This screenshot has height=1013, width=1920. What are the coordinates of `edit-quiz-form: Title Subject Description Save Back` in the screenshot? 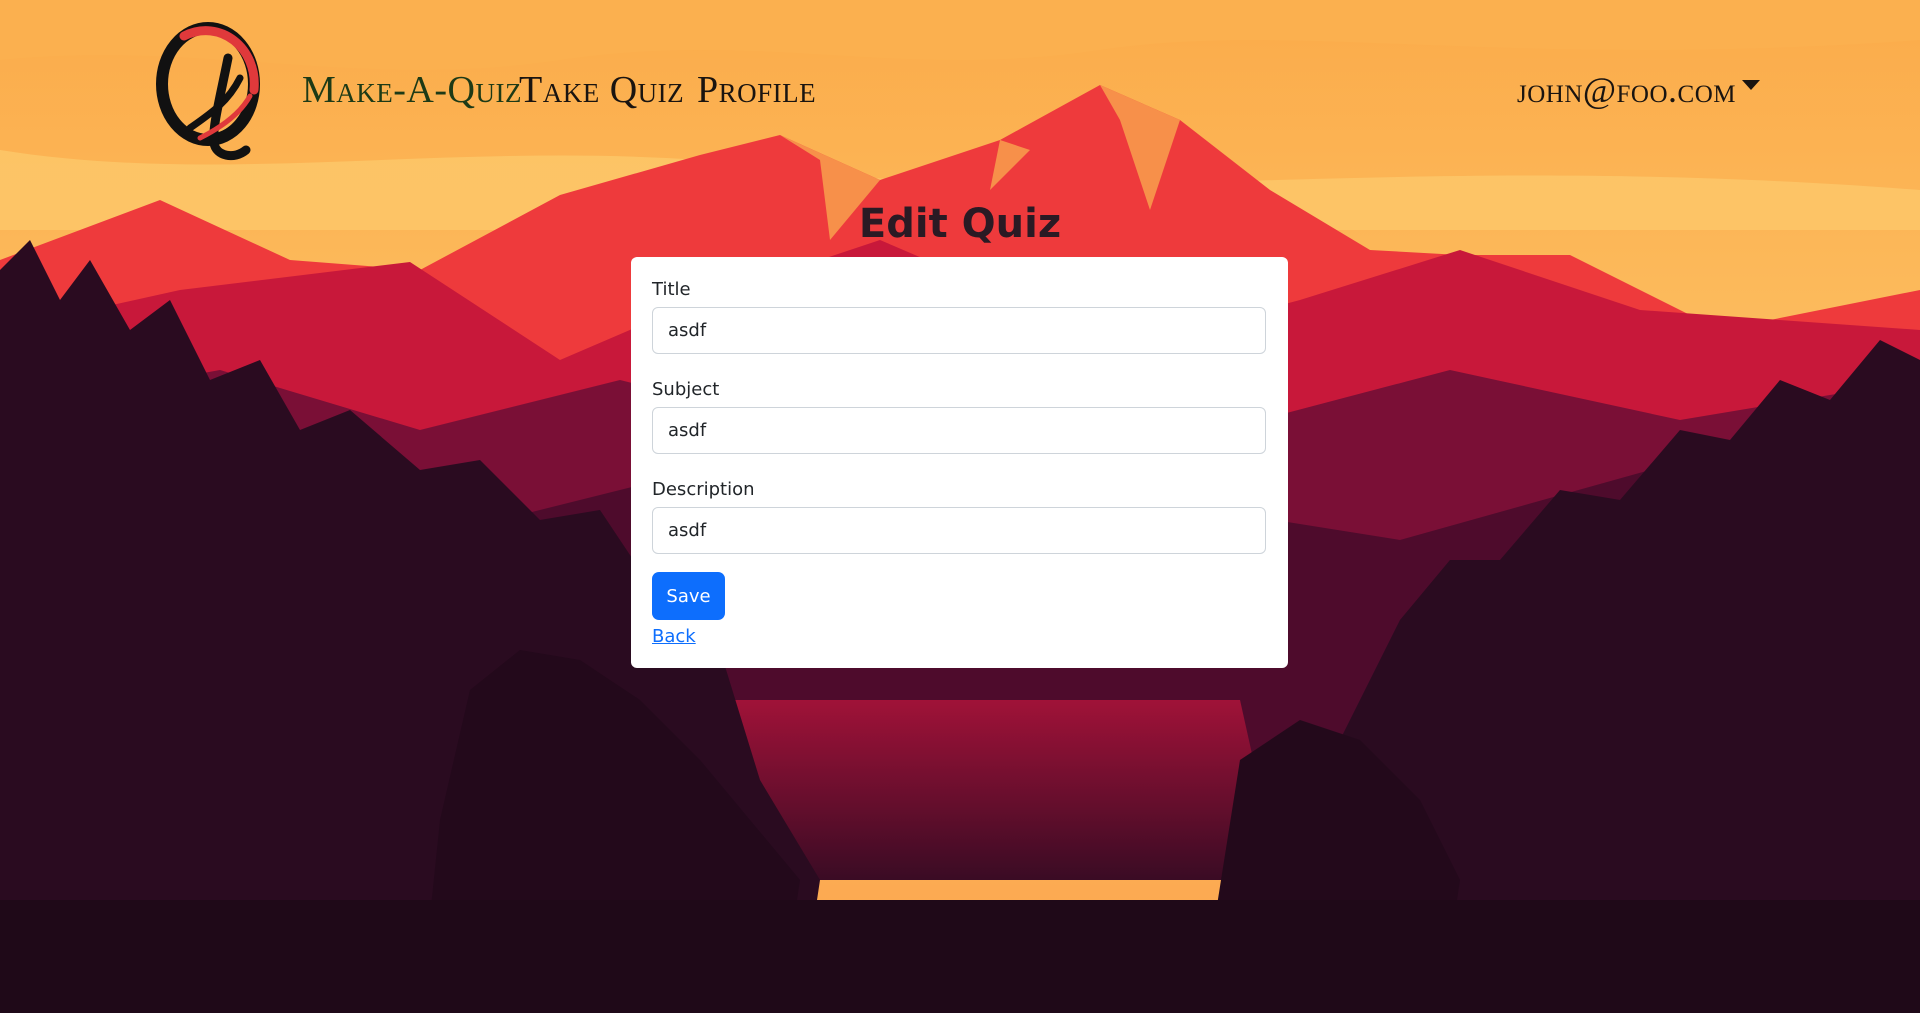 It's located at (959, 462).